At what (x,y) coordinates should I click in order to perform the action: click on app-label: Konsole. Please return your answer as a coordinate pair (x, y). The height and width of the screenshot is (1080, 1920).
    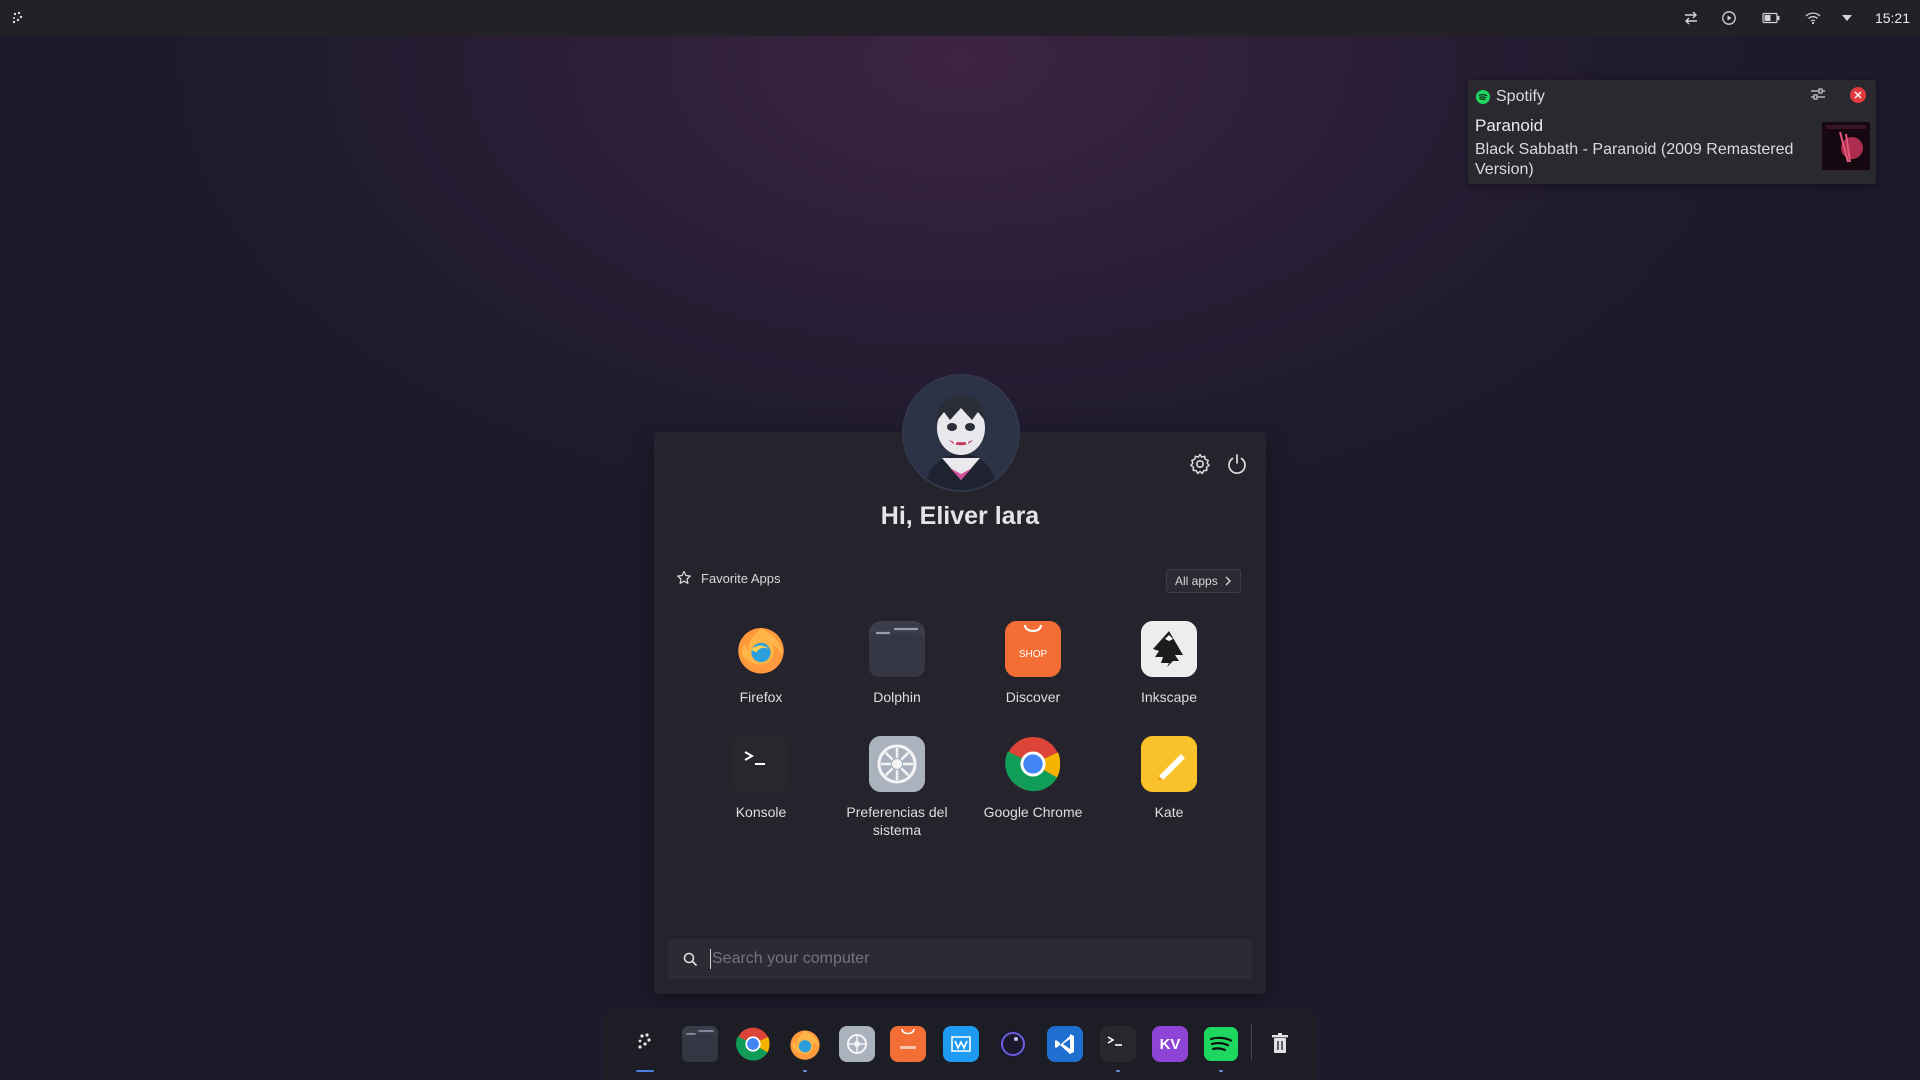
    Looking at the image, I should click on (761, 812).